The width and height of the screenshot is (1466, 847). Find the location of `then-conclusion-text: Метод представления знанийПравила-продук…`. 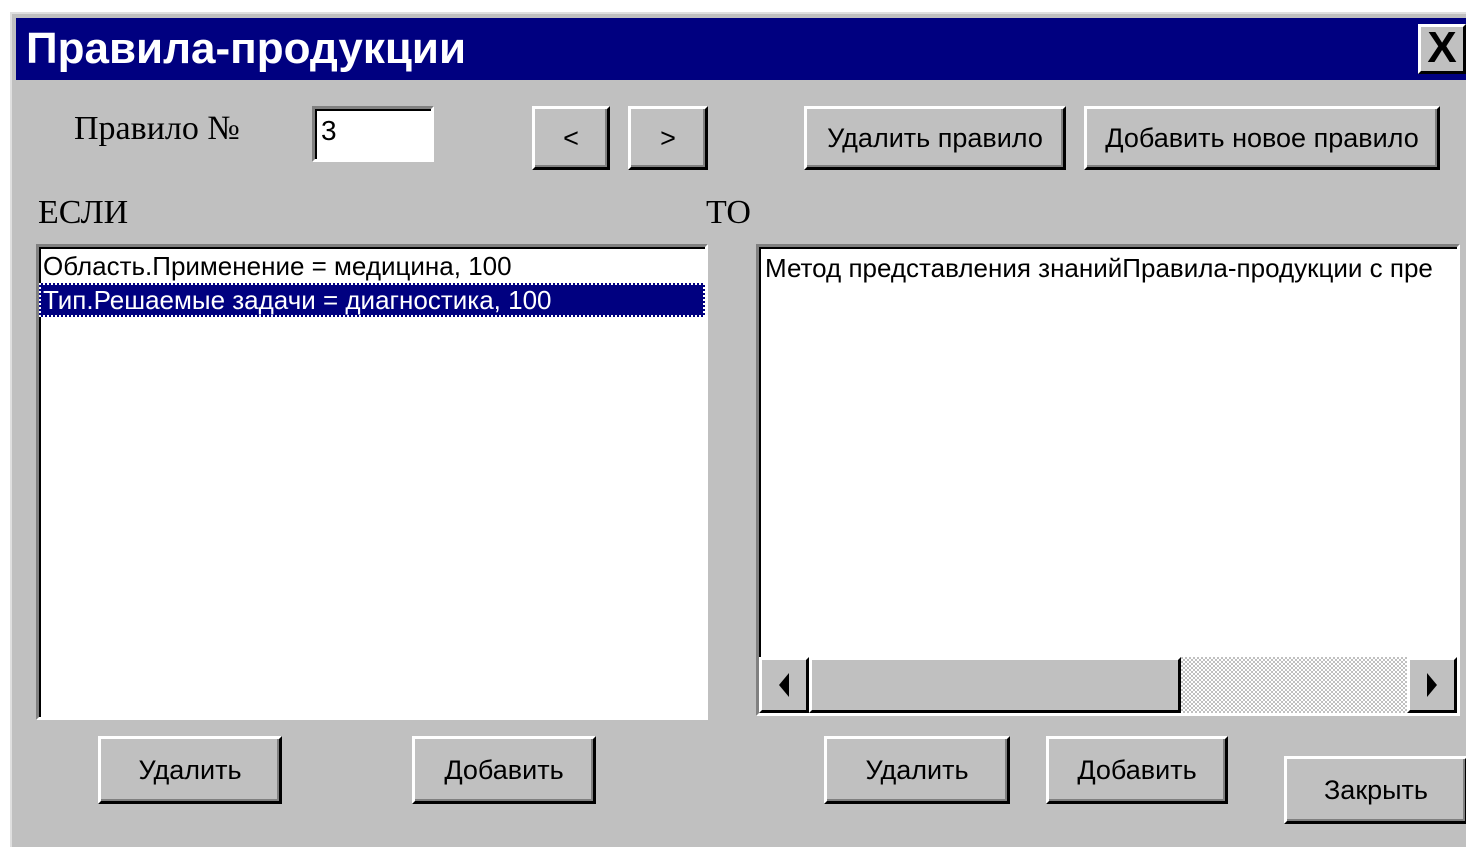

then-conclusion-text: Метод представления знанийПравила-продук… is located at coordinates (1099, 268).